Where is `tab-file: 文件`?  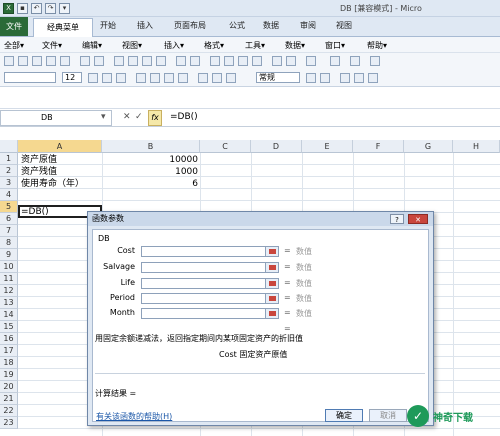
tab-file: 文件 is located at coordinates (14, 26).